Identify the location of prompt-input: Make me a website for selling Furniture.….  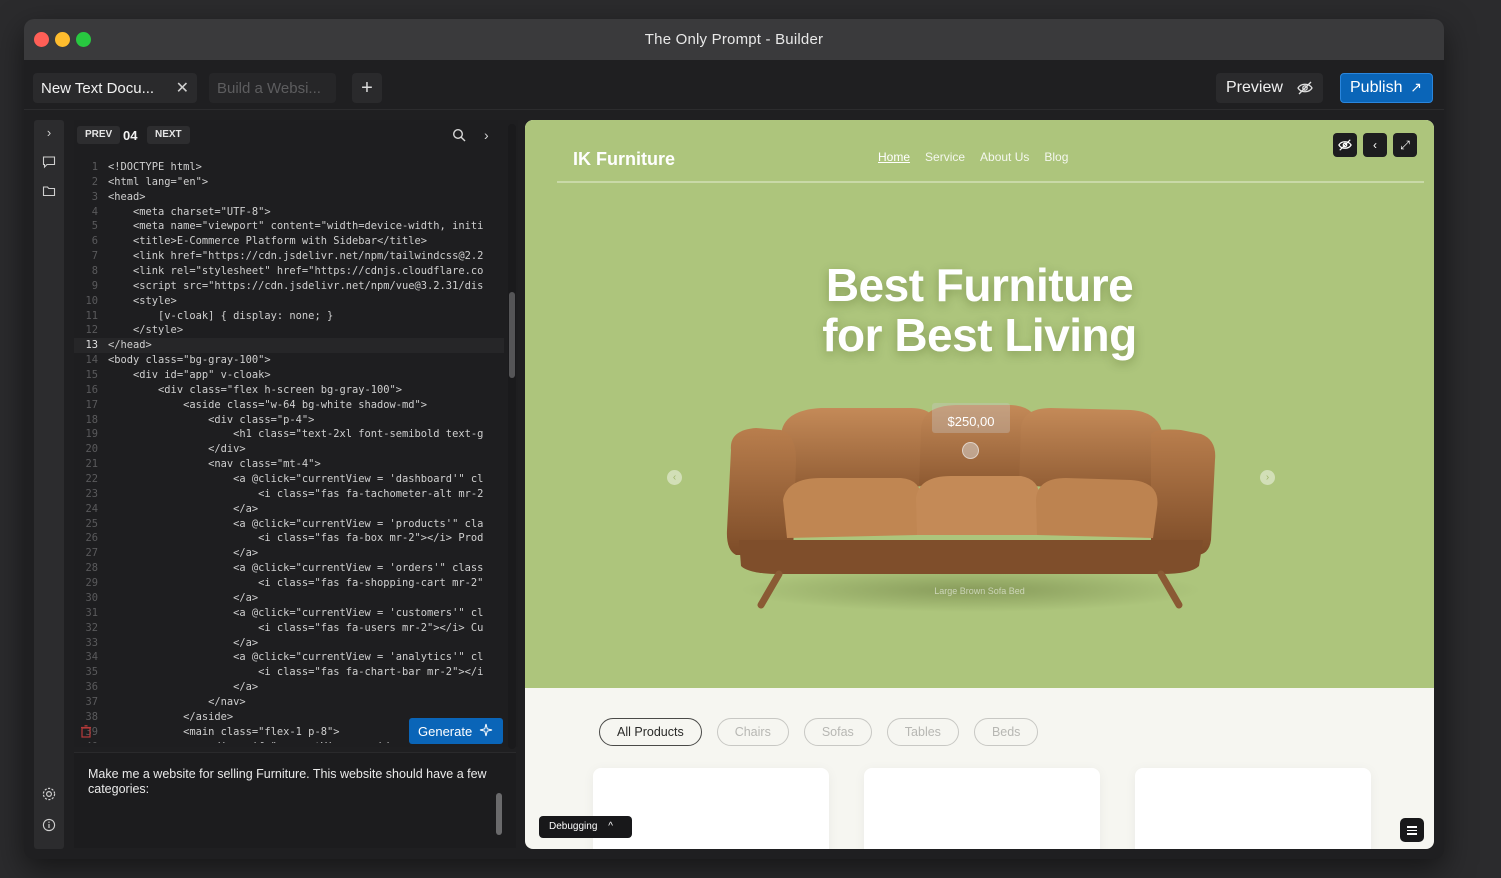
(295, 800).